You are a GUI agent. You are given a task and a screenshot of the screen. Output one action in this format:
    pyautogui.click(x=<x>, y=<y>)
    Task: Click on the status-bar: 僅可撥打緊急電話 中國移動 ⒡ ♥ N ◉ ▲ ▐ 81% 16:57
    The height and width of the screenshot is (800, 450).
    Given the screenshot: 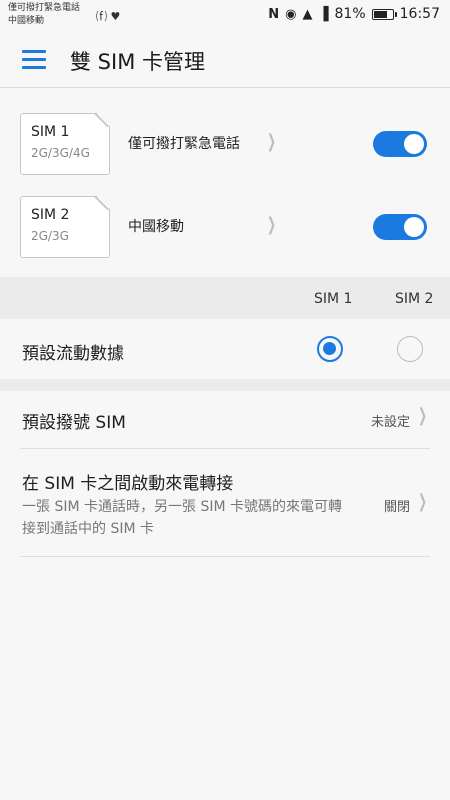 What is the action you would take?
    pyautogui.click(x=225, y=16)
    